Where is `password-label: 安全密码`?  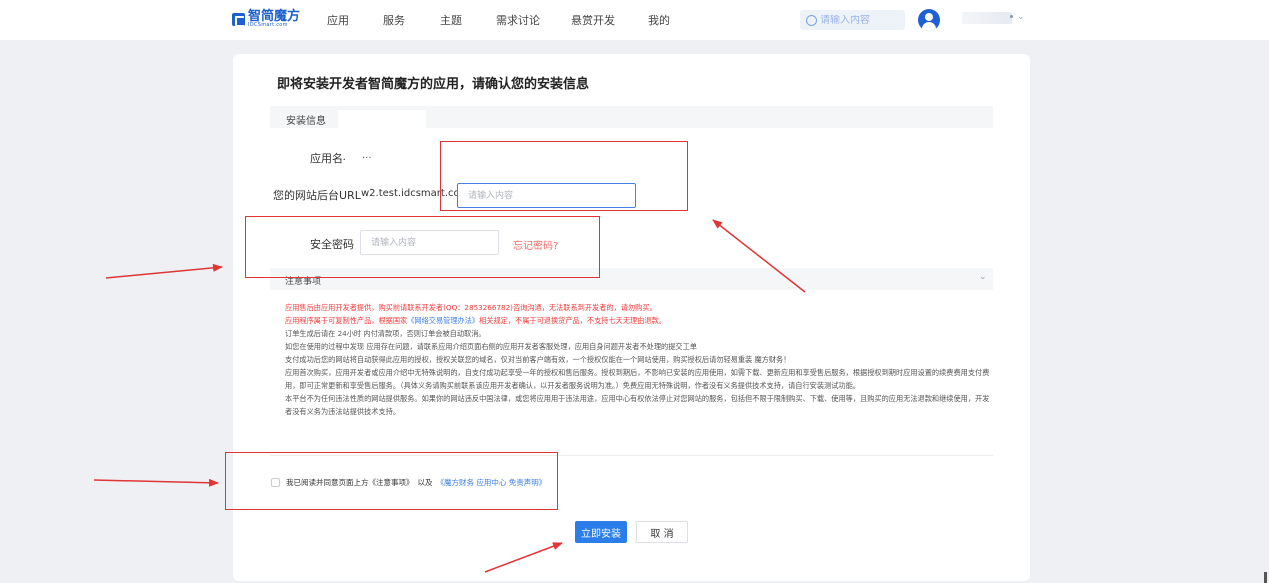
password-label: 安全密码 is located at coordinates (332, 244).